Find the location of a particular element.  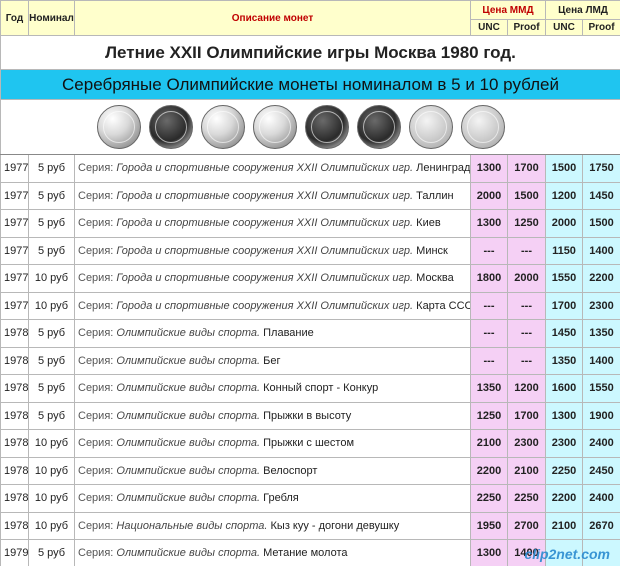

coin-name: Плавание is located at coordinates (288, 333).